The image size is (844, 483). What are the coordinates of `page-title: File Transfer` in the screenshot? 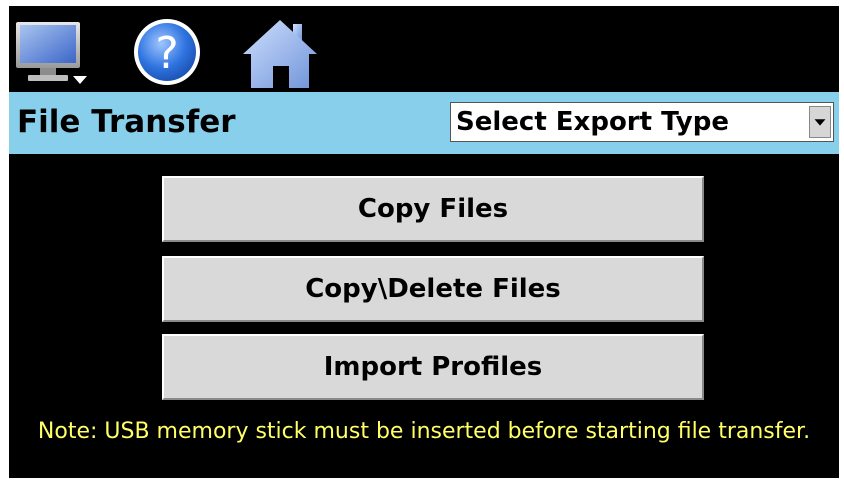 It's located at (126, 122).